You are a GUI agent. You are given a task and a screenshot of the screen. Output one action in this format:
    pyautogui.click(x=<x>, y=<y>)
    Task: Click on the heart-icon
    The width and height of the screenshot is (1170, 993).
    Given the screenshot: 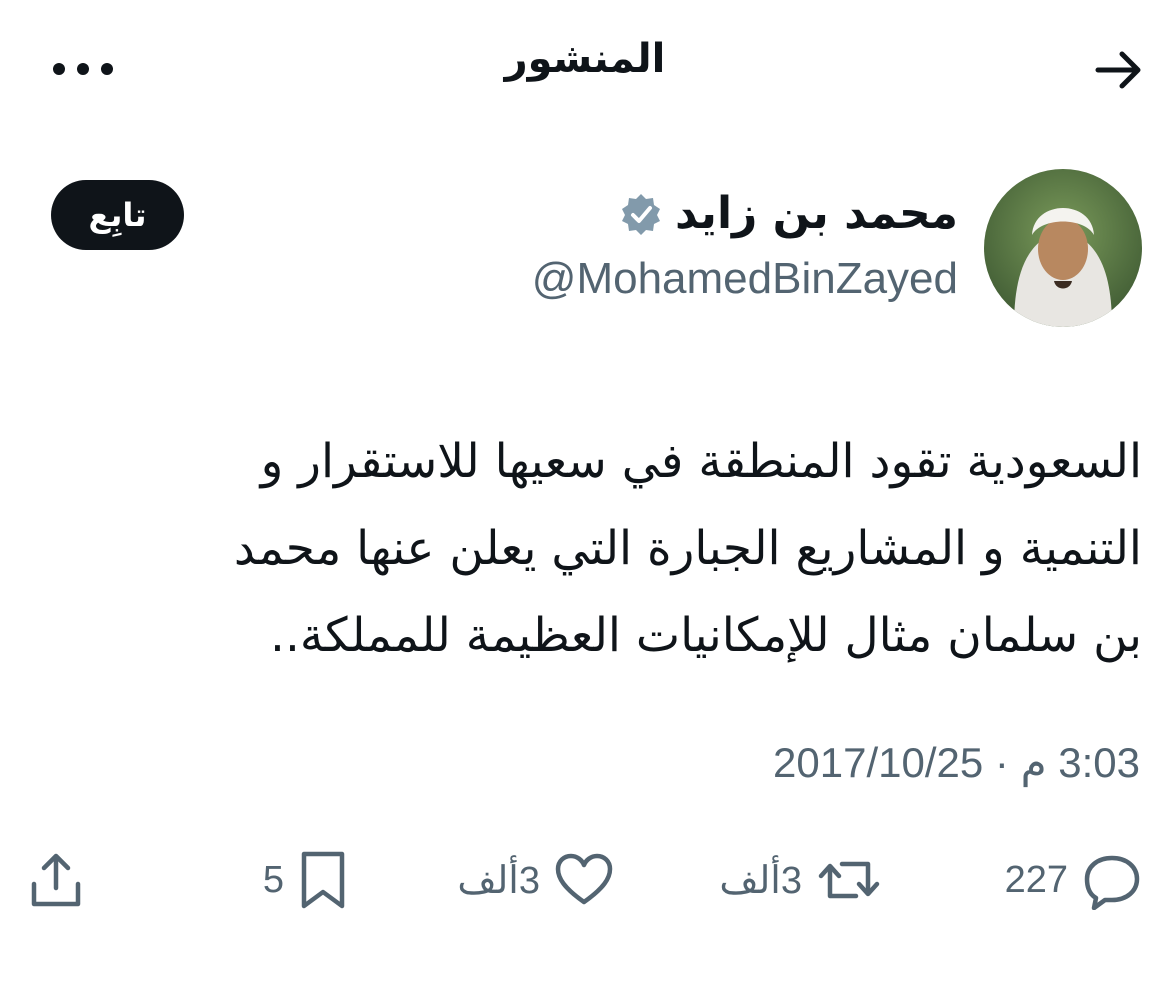 What is the action you would take?
    pyautogui.click(x=584, y=879)
    